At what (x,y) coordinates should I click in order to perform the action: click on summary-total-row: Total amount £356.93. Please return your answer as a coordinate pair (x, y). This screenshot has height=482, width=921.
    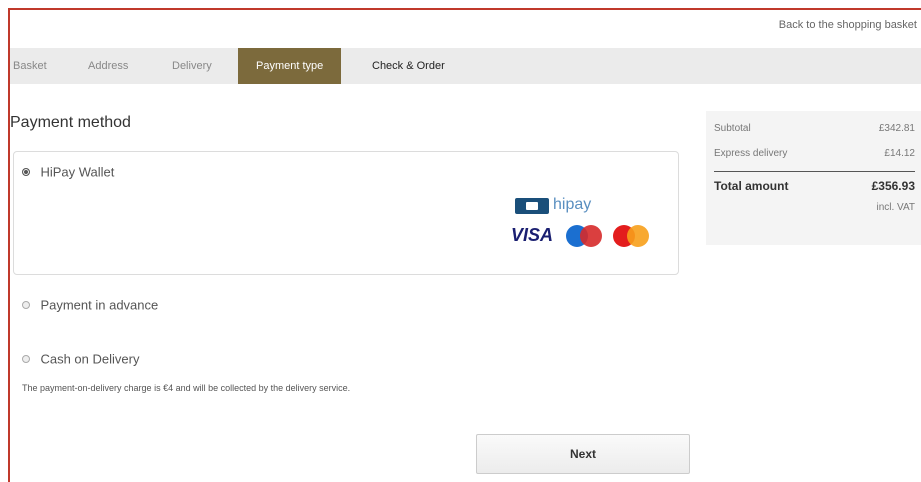
    Looking at the image, I should click on (814, 186).